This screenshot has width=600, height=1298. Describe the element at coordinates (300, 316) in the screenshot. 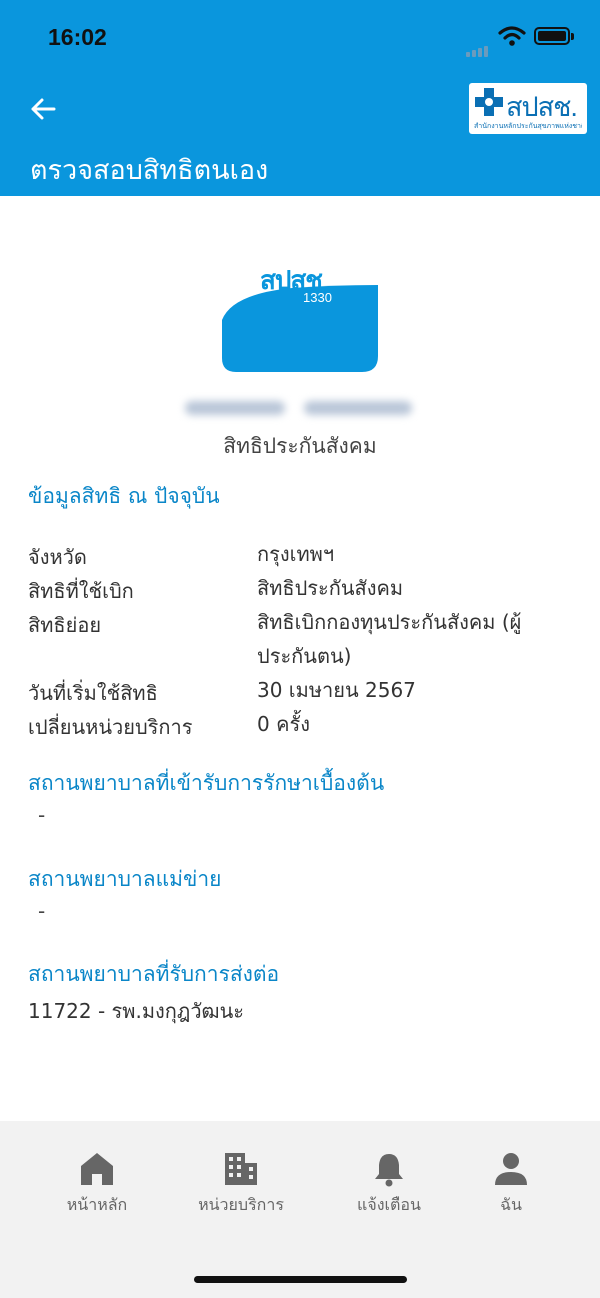

I see `nhso-card-logo: สปสช 1330` at that location.